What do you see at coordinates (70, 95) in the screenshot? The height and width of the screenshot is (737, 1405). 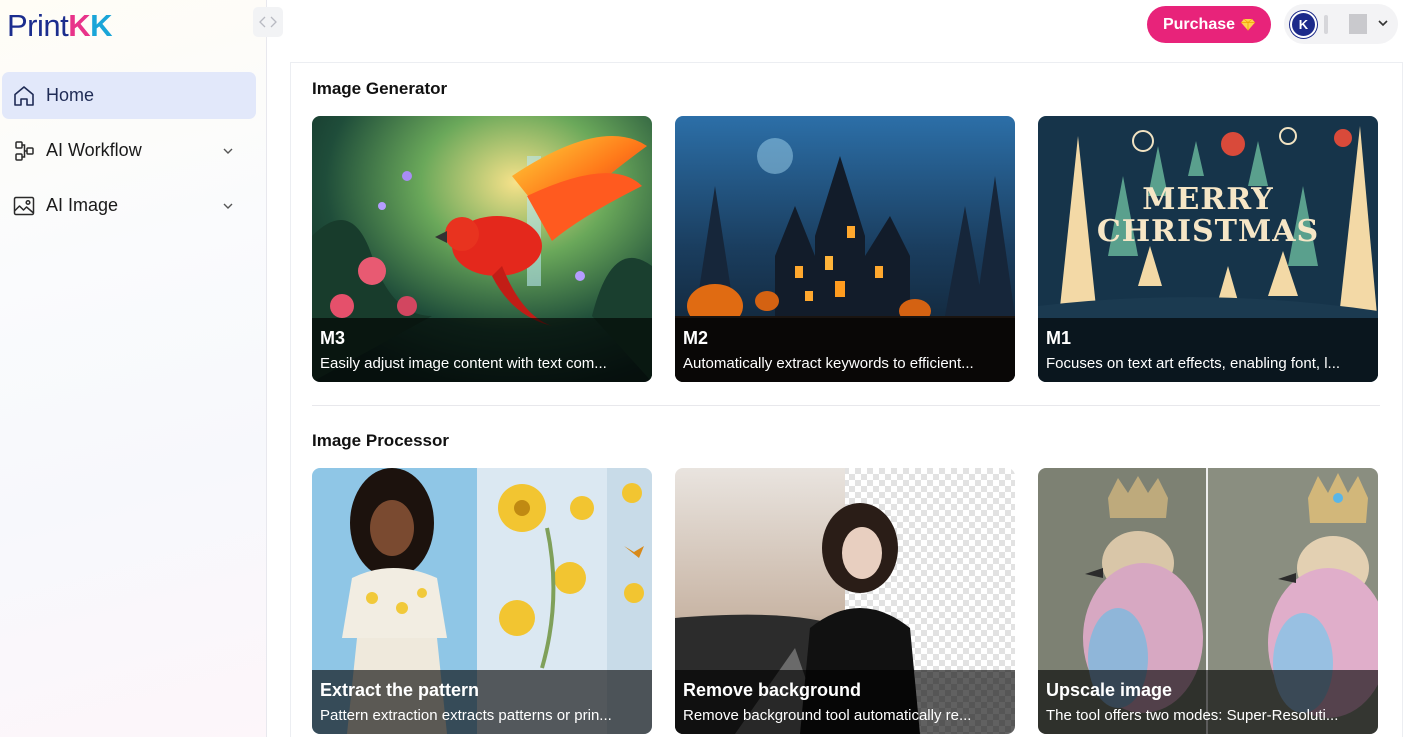 I see `sidebar-item-label: Home` at bounding box center [70, 95].